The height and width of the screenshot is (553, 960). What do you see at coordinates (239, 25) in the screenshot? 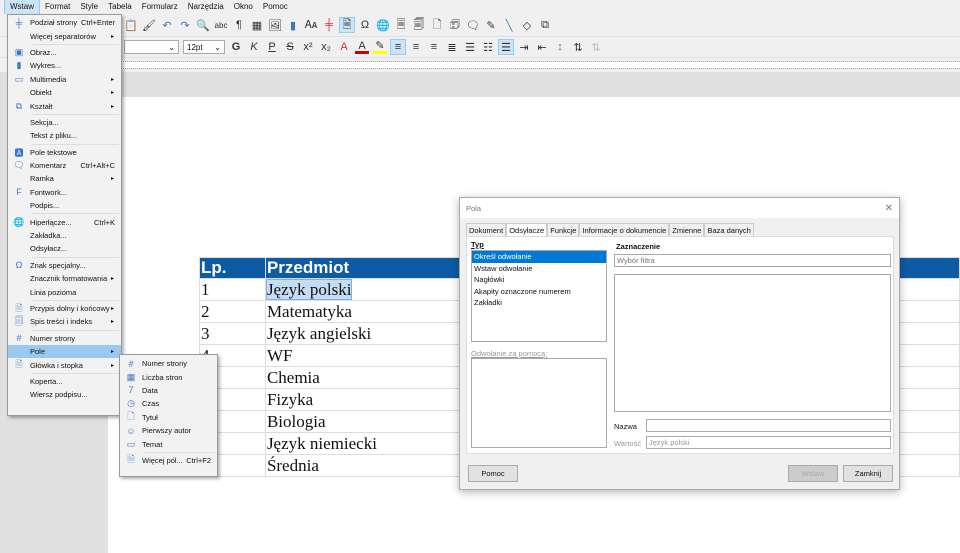
I see `formatting-marks-icon: ¶` at bounding box center [239, 25].